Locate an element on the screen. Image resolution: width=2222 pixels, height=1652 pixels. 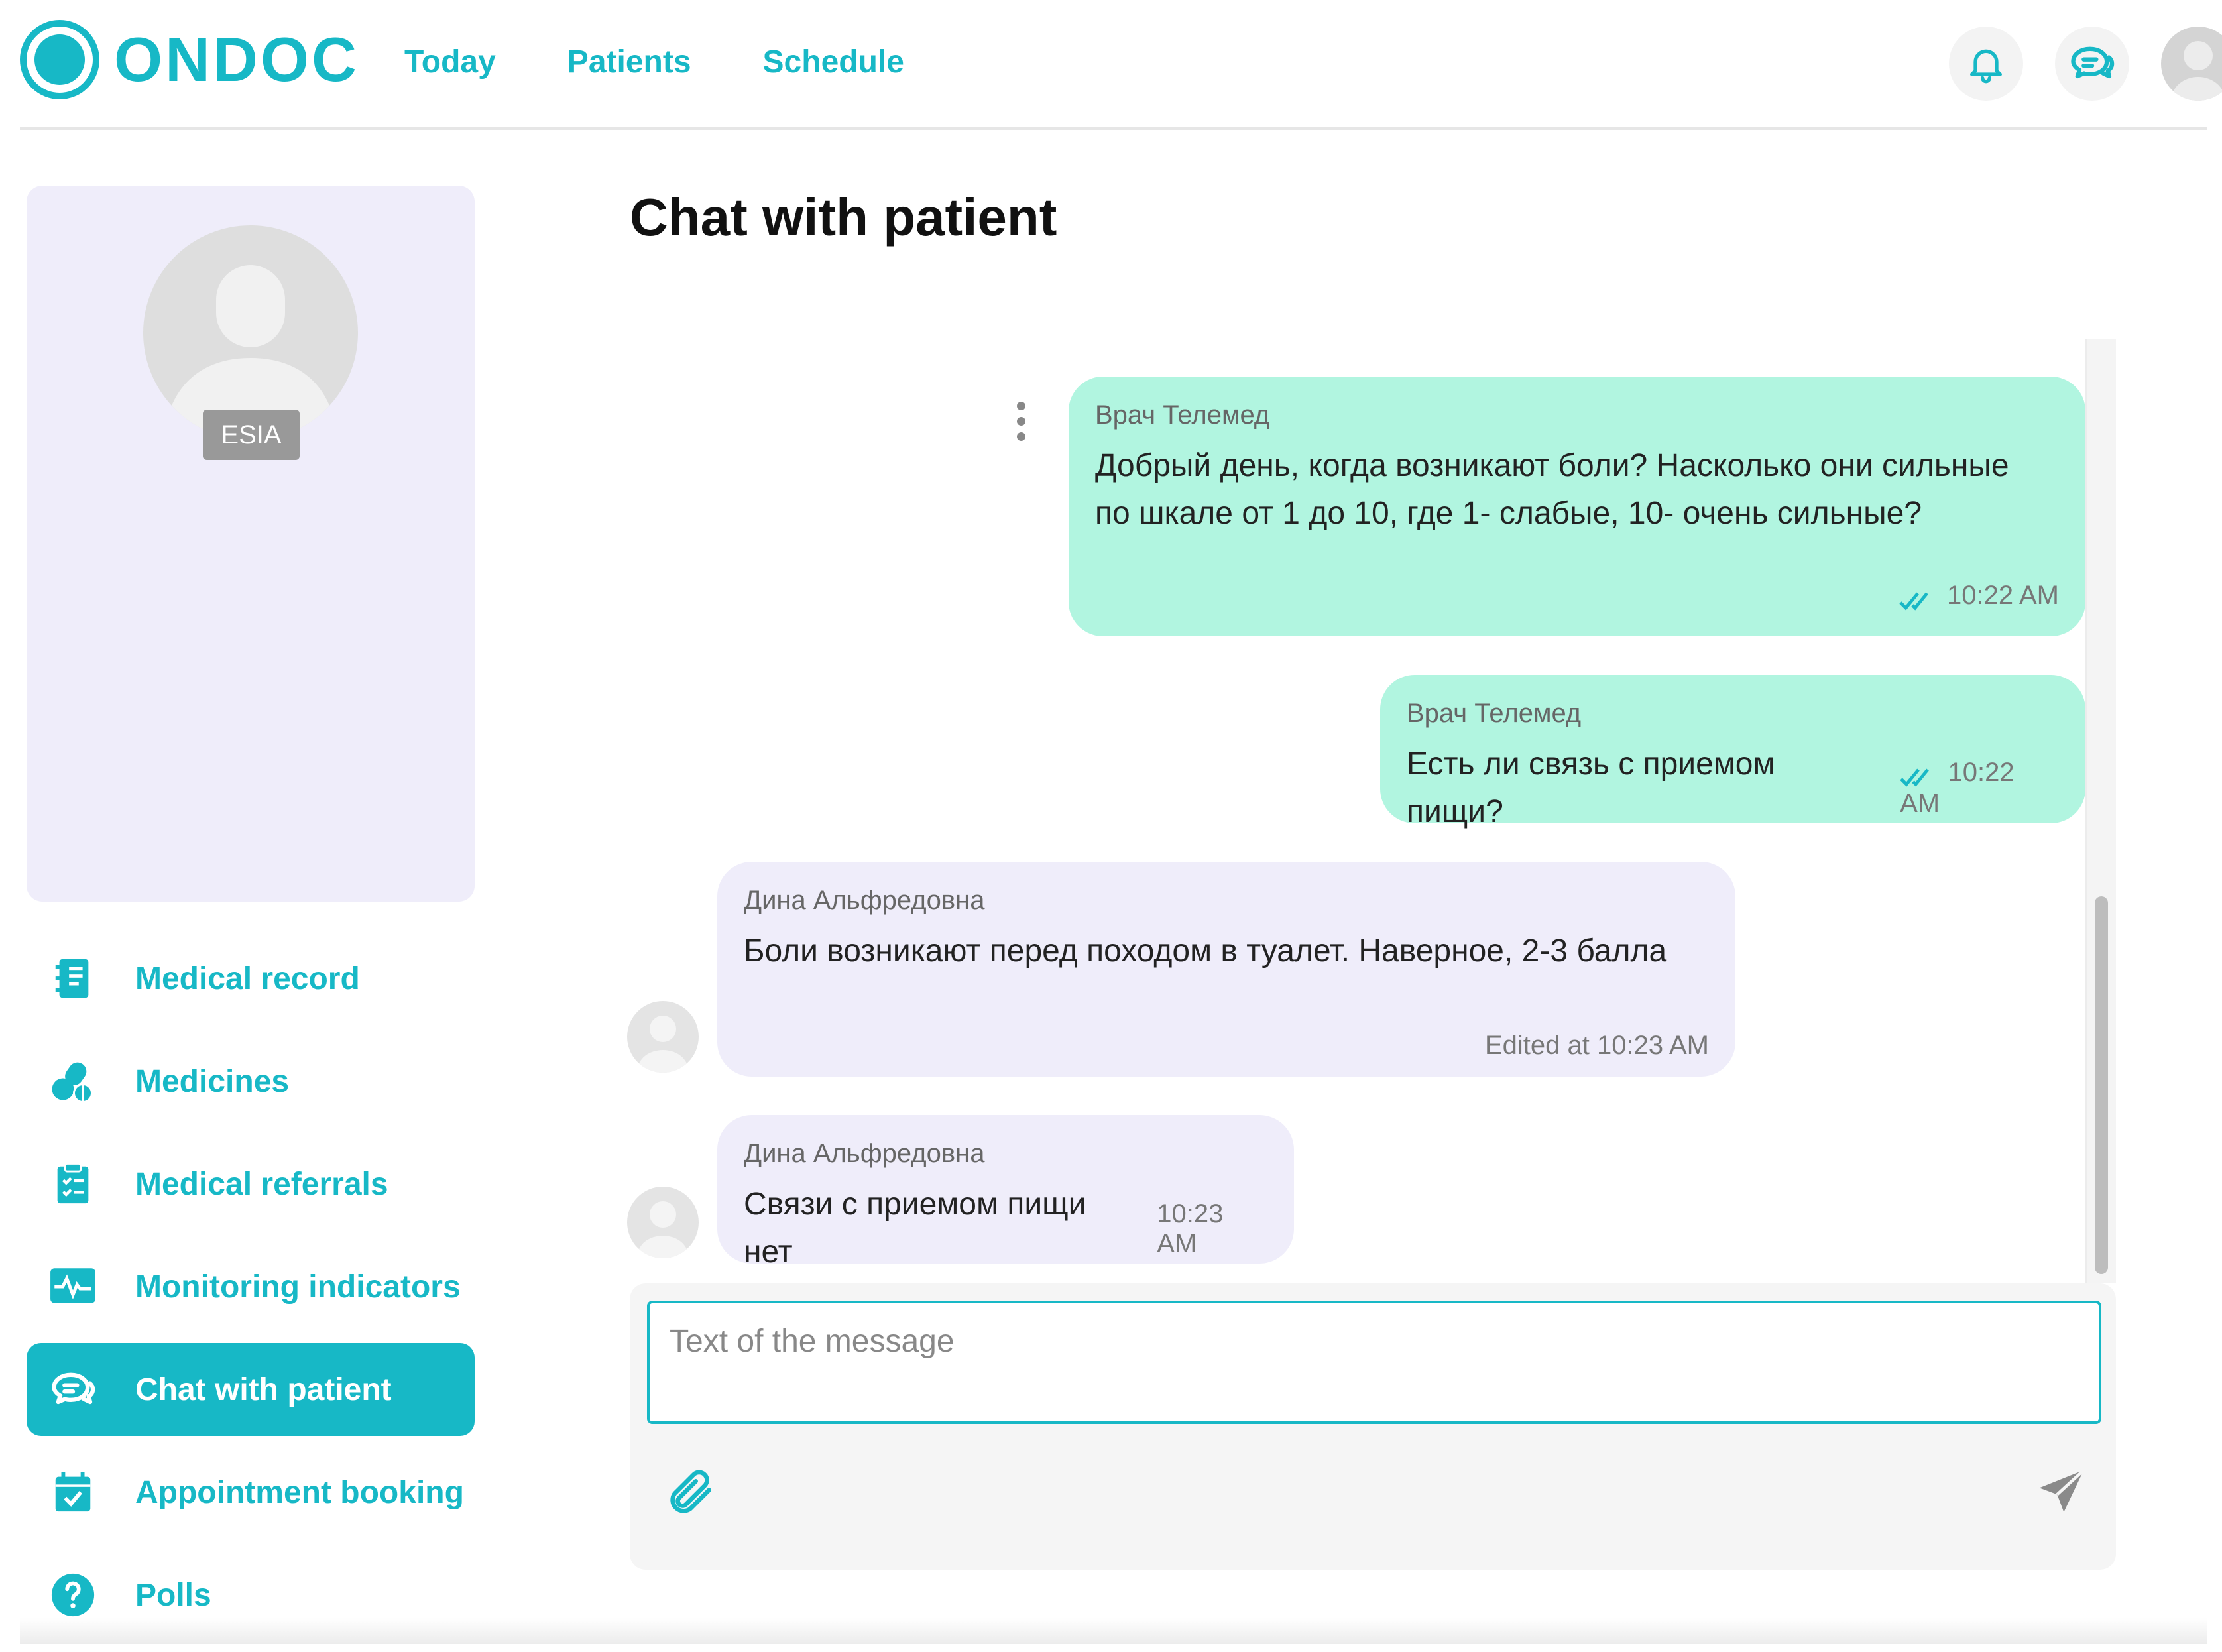
sidebar-item-medicines: Medicines is located at coordinates (251, 1081).